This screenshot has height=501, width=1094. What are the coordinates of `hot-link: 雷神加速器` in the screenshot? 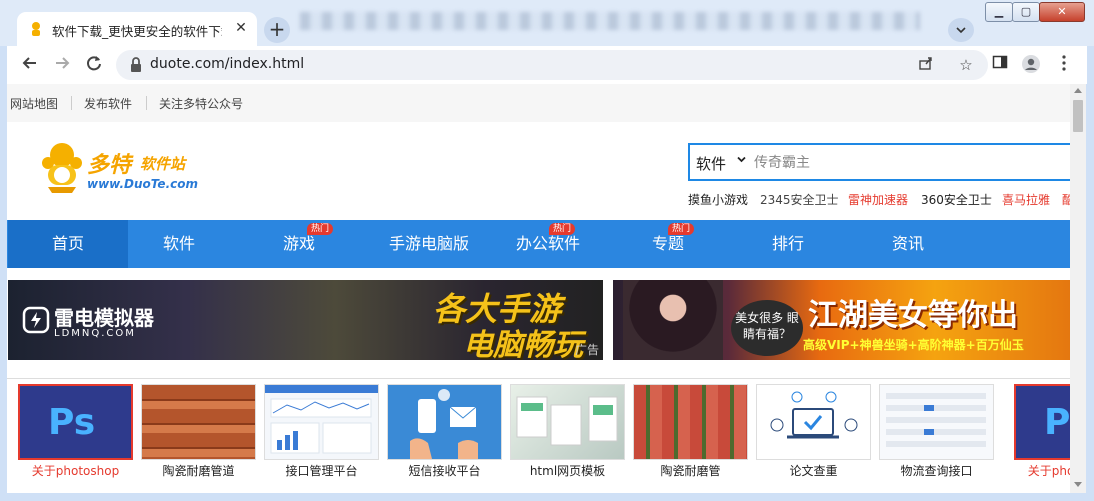 It's located at (878, 199).